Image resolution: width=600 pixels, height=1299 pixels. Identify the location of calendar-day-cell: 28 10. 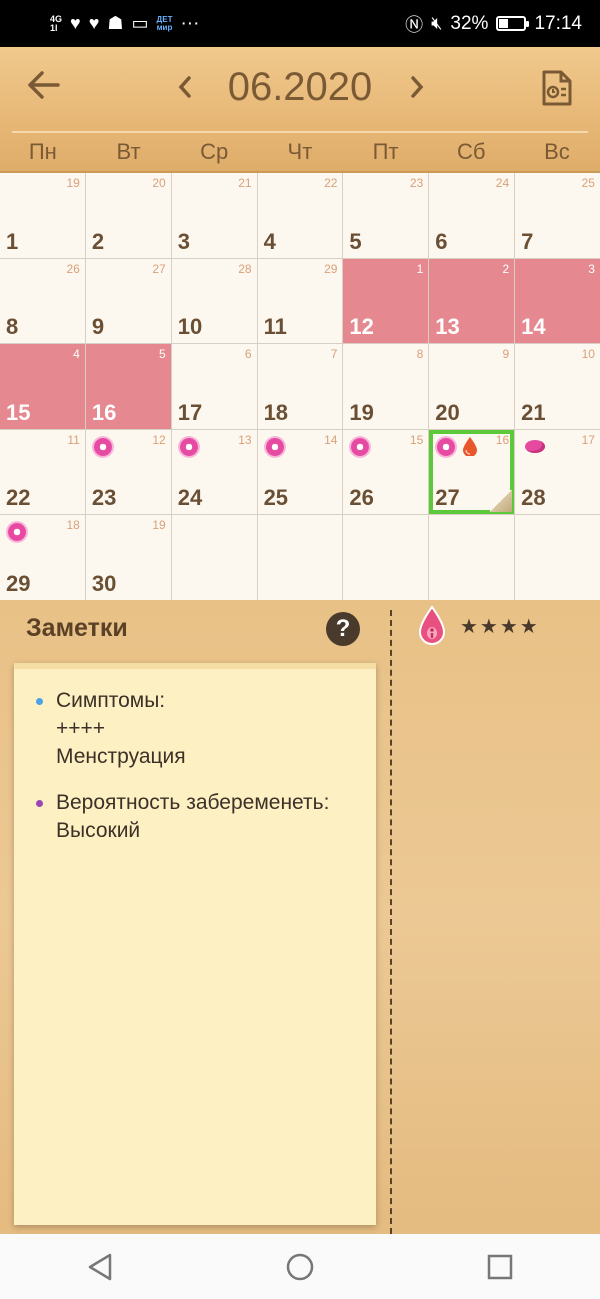
(214, 301).